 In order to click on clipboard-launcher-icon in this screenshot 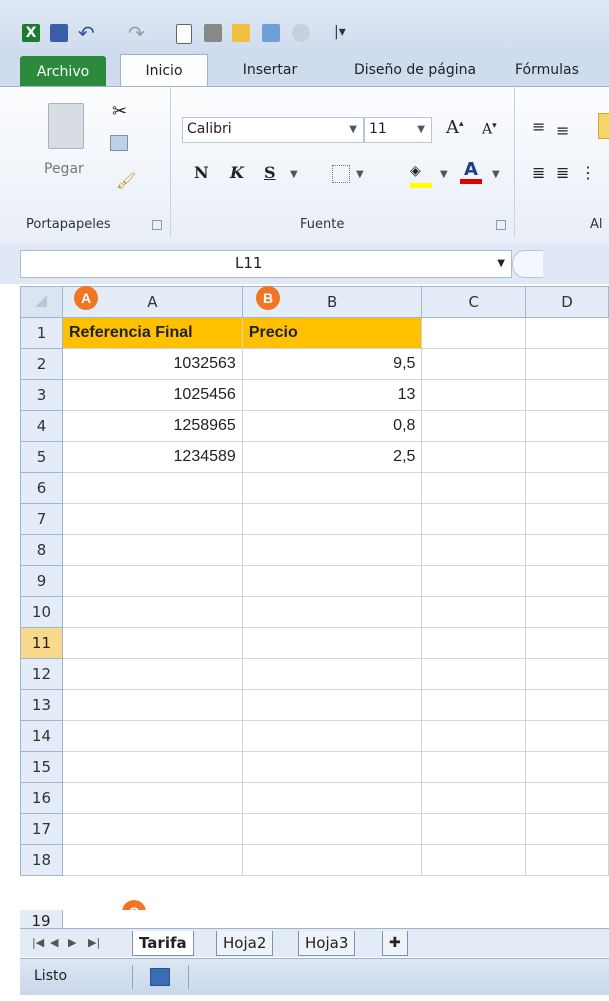, I will do `click(157, 225)`.